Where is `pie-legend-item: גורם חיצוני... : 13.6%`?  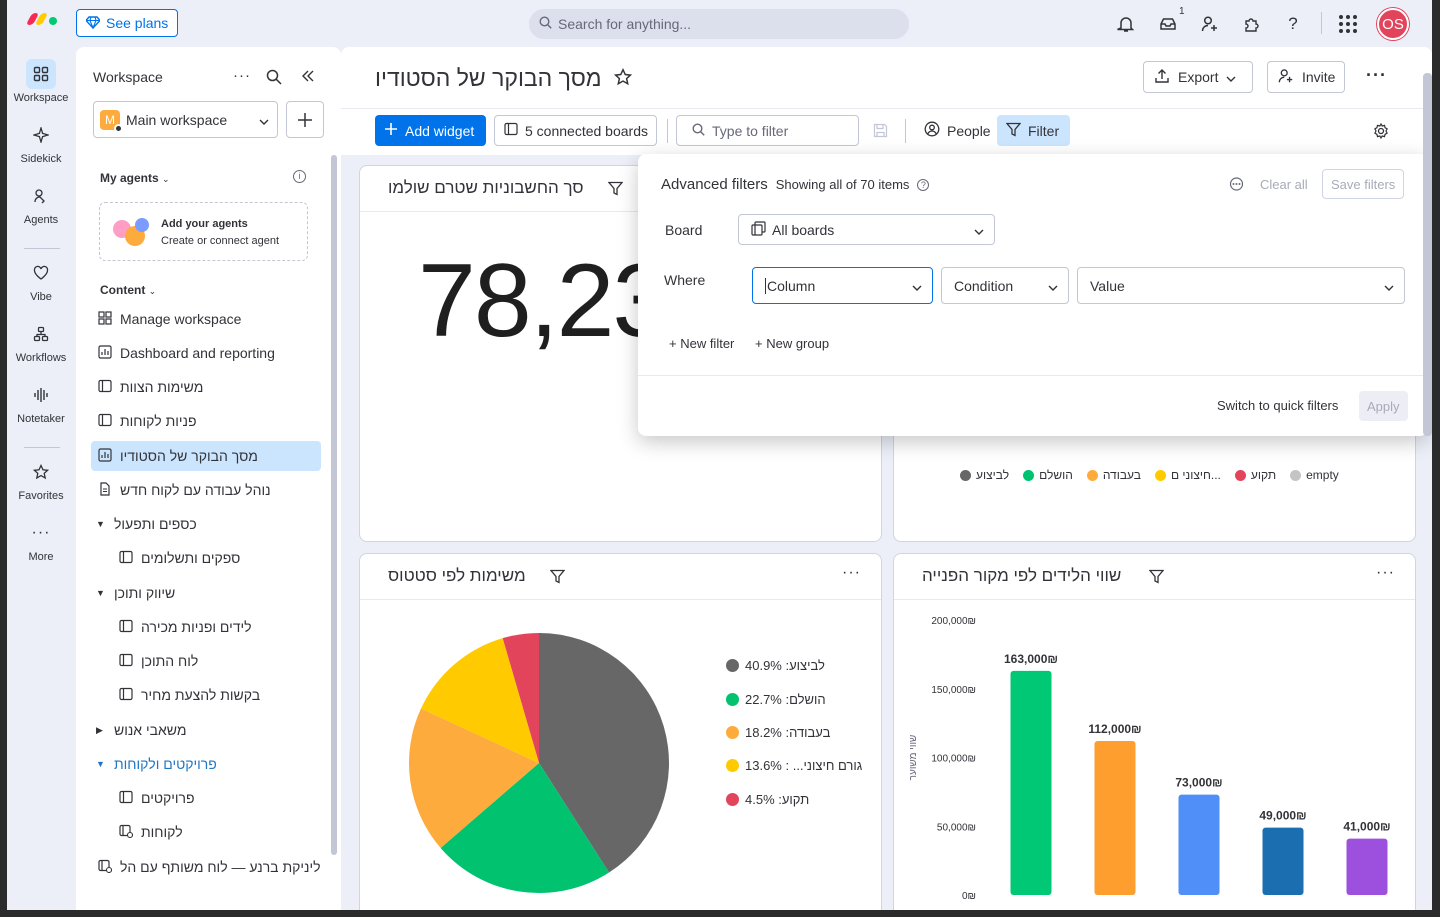
pie-legend-item: גורם חיצוני... : 13.6% is located at coordinates (794, 765).